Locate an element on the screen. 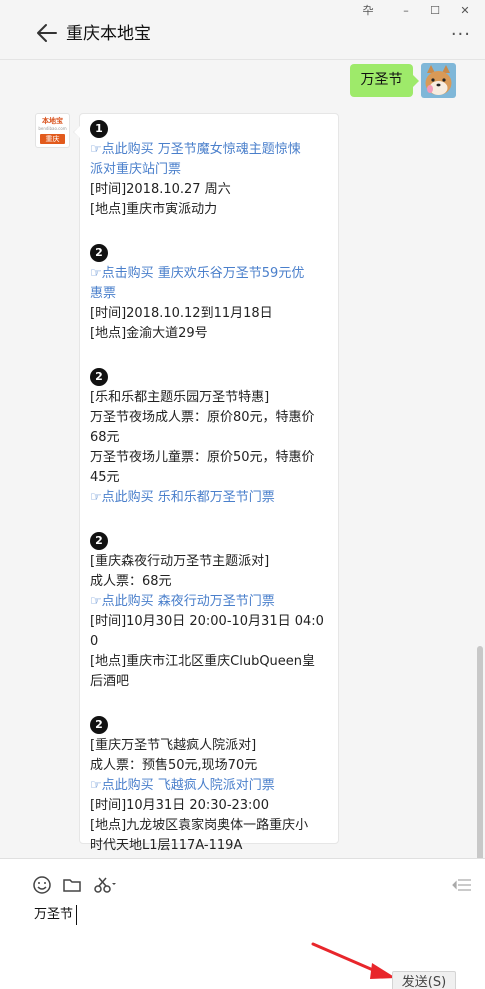  message-text-line: [地点]九龙坡区袁家岗奥体一路重庆小 is located at coordinates (199, 825).